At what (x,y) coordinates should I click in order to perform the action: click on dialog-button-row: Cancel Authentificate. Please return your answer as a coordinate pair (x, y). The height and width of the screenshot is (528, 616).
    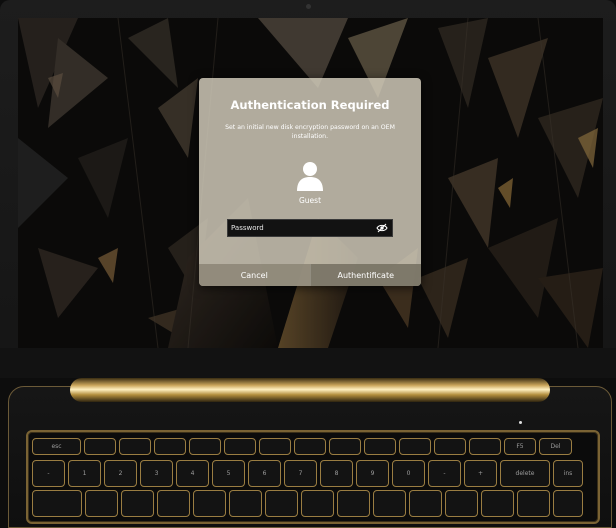
    Looking at the image, I should click on (310, 275).